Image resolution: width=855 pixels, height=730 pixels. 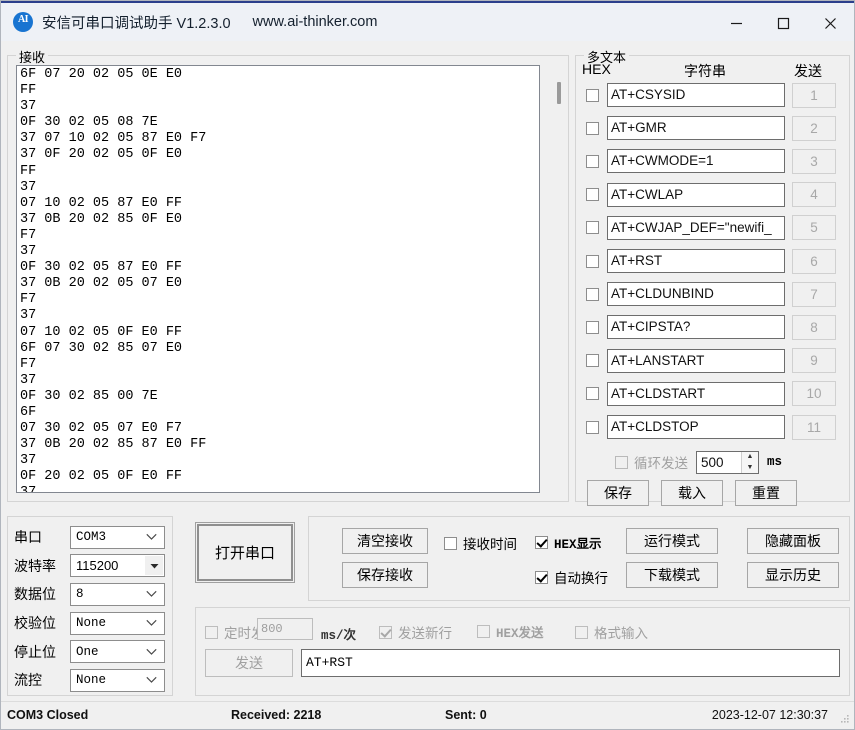 I want to click on receive-time-checkbox: 接收时间, so click(x=480, y=543).